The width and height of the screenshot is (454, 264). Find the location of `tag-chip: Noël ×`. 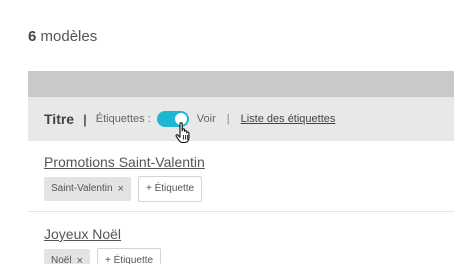

tag-chip: Noël × is located at coordinates (67, 256).